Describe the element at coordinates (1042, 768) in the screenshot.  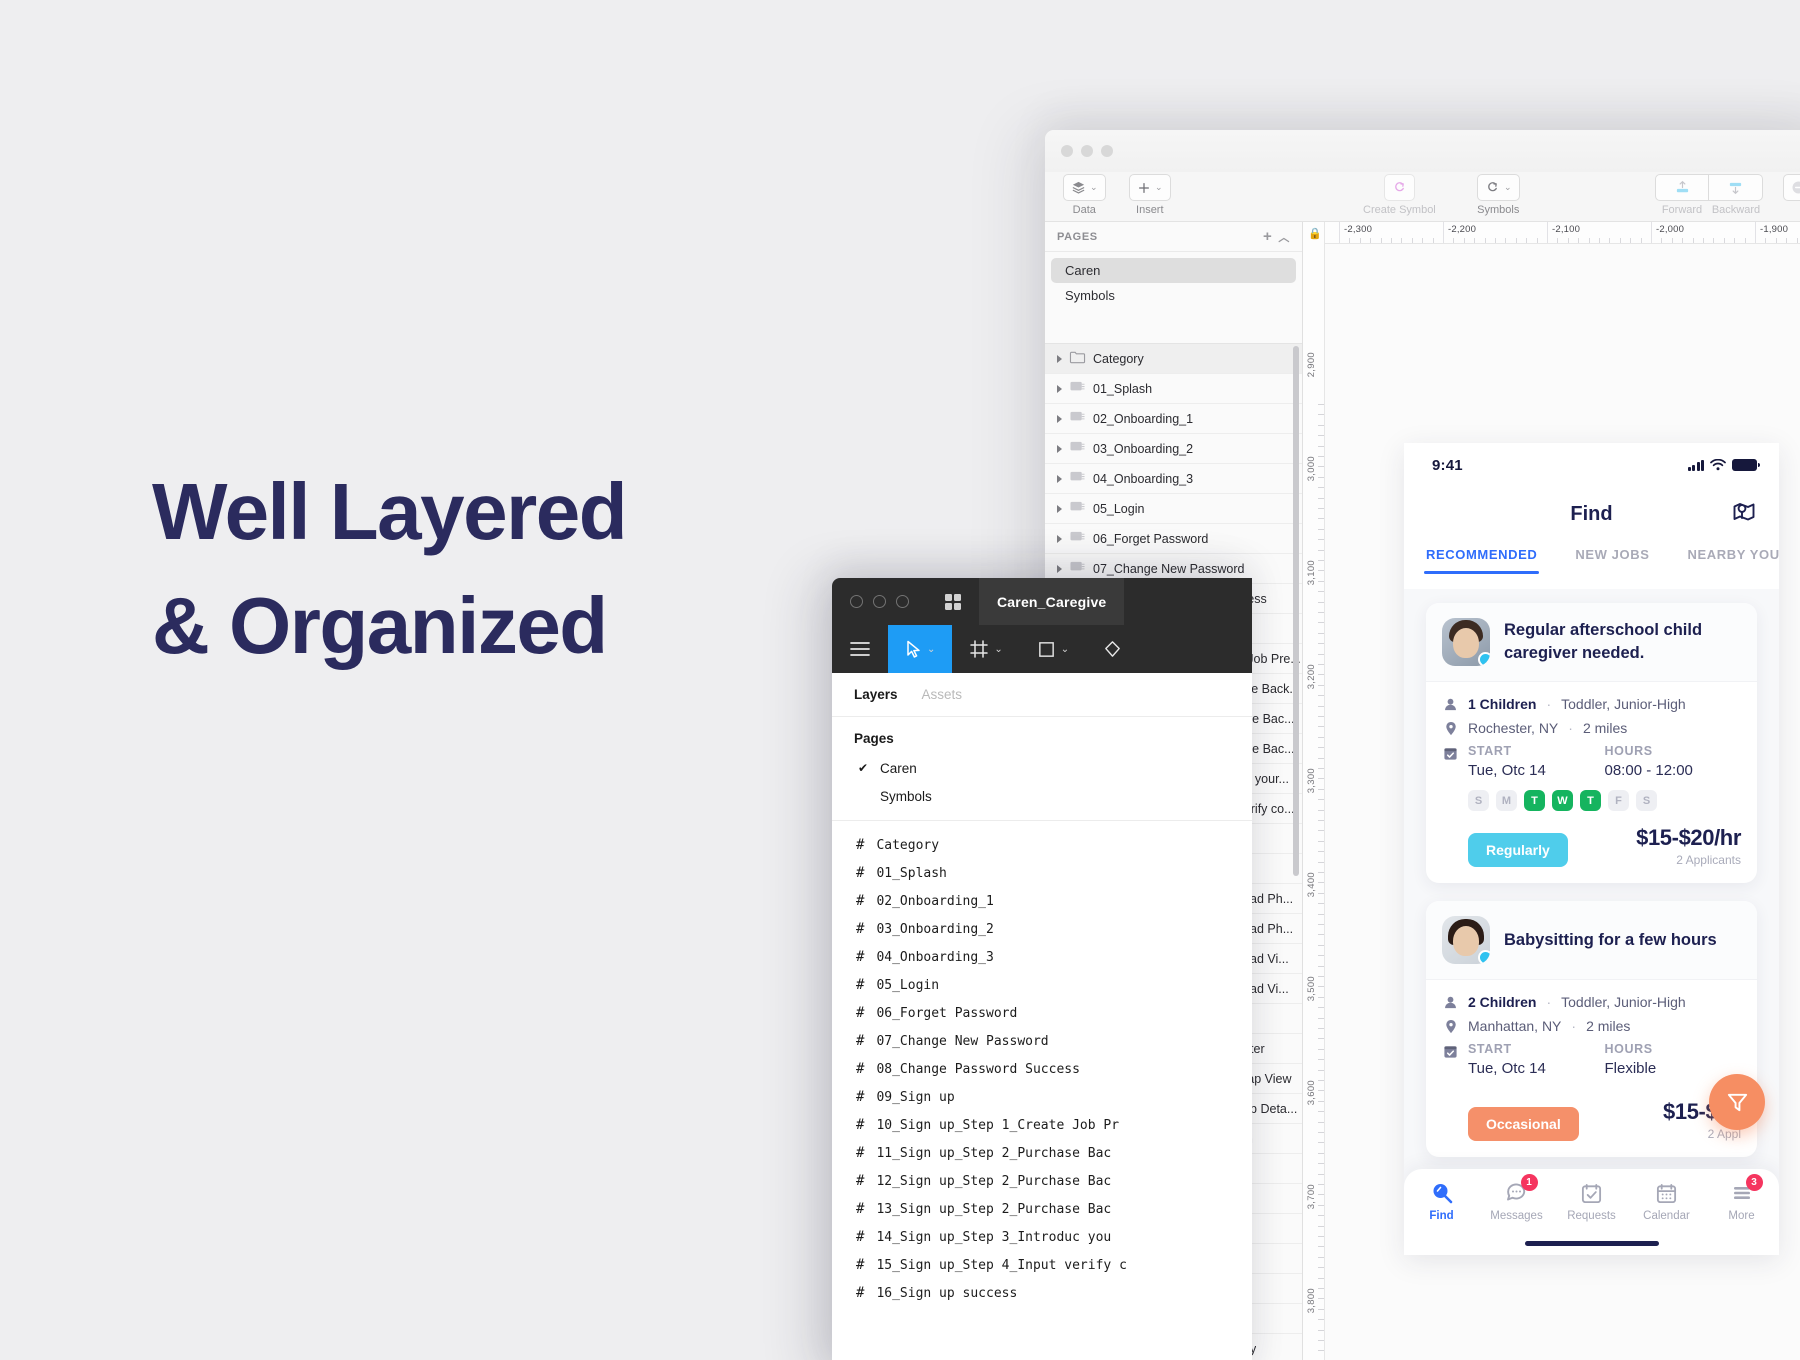
I see `figma-page-caren: ✔ Caren` at that location.